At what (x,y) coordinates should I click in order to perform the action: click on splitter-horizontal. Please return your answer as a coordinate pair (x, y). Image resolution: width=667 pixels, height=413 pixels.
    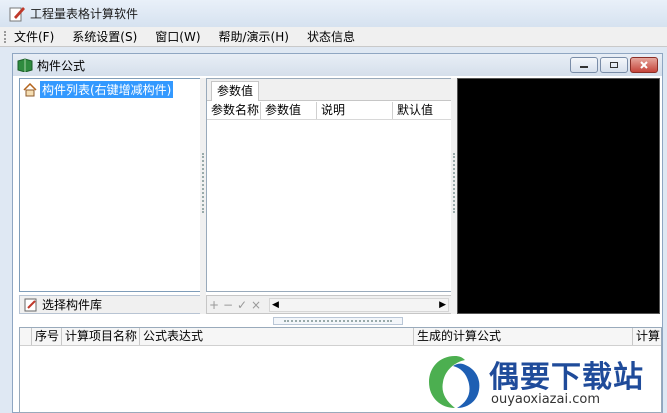
    Looking at the image, I should click on (338, 321).